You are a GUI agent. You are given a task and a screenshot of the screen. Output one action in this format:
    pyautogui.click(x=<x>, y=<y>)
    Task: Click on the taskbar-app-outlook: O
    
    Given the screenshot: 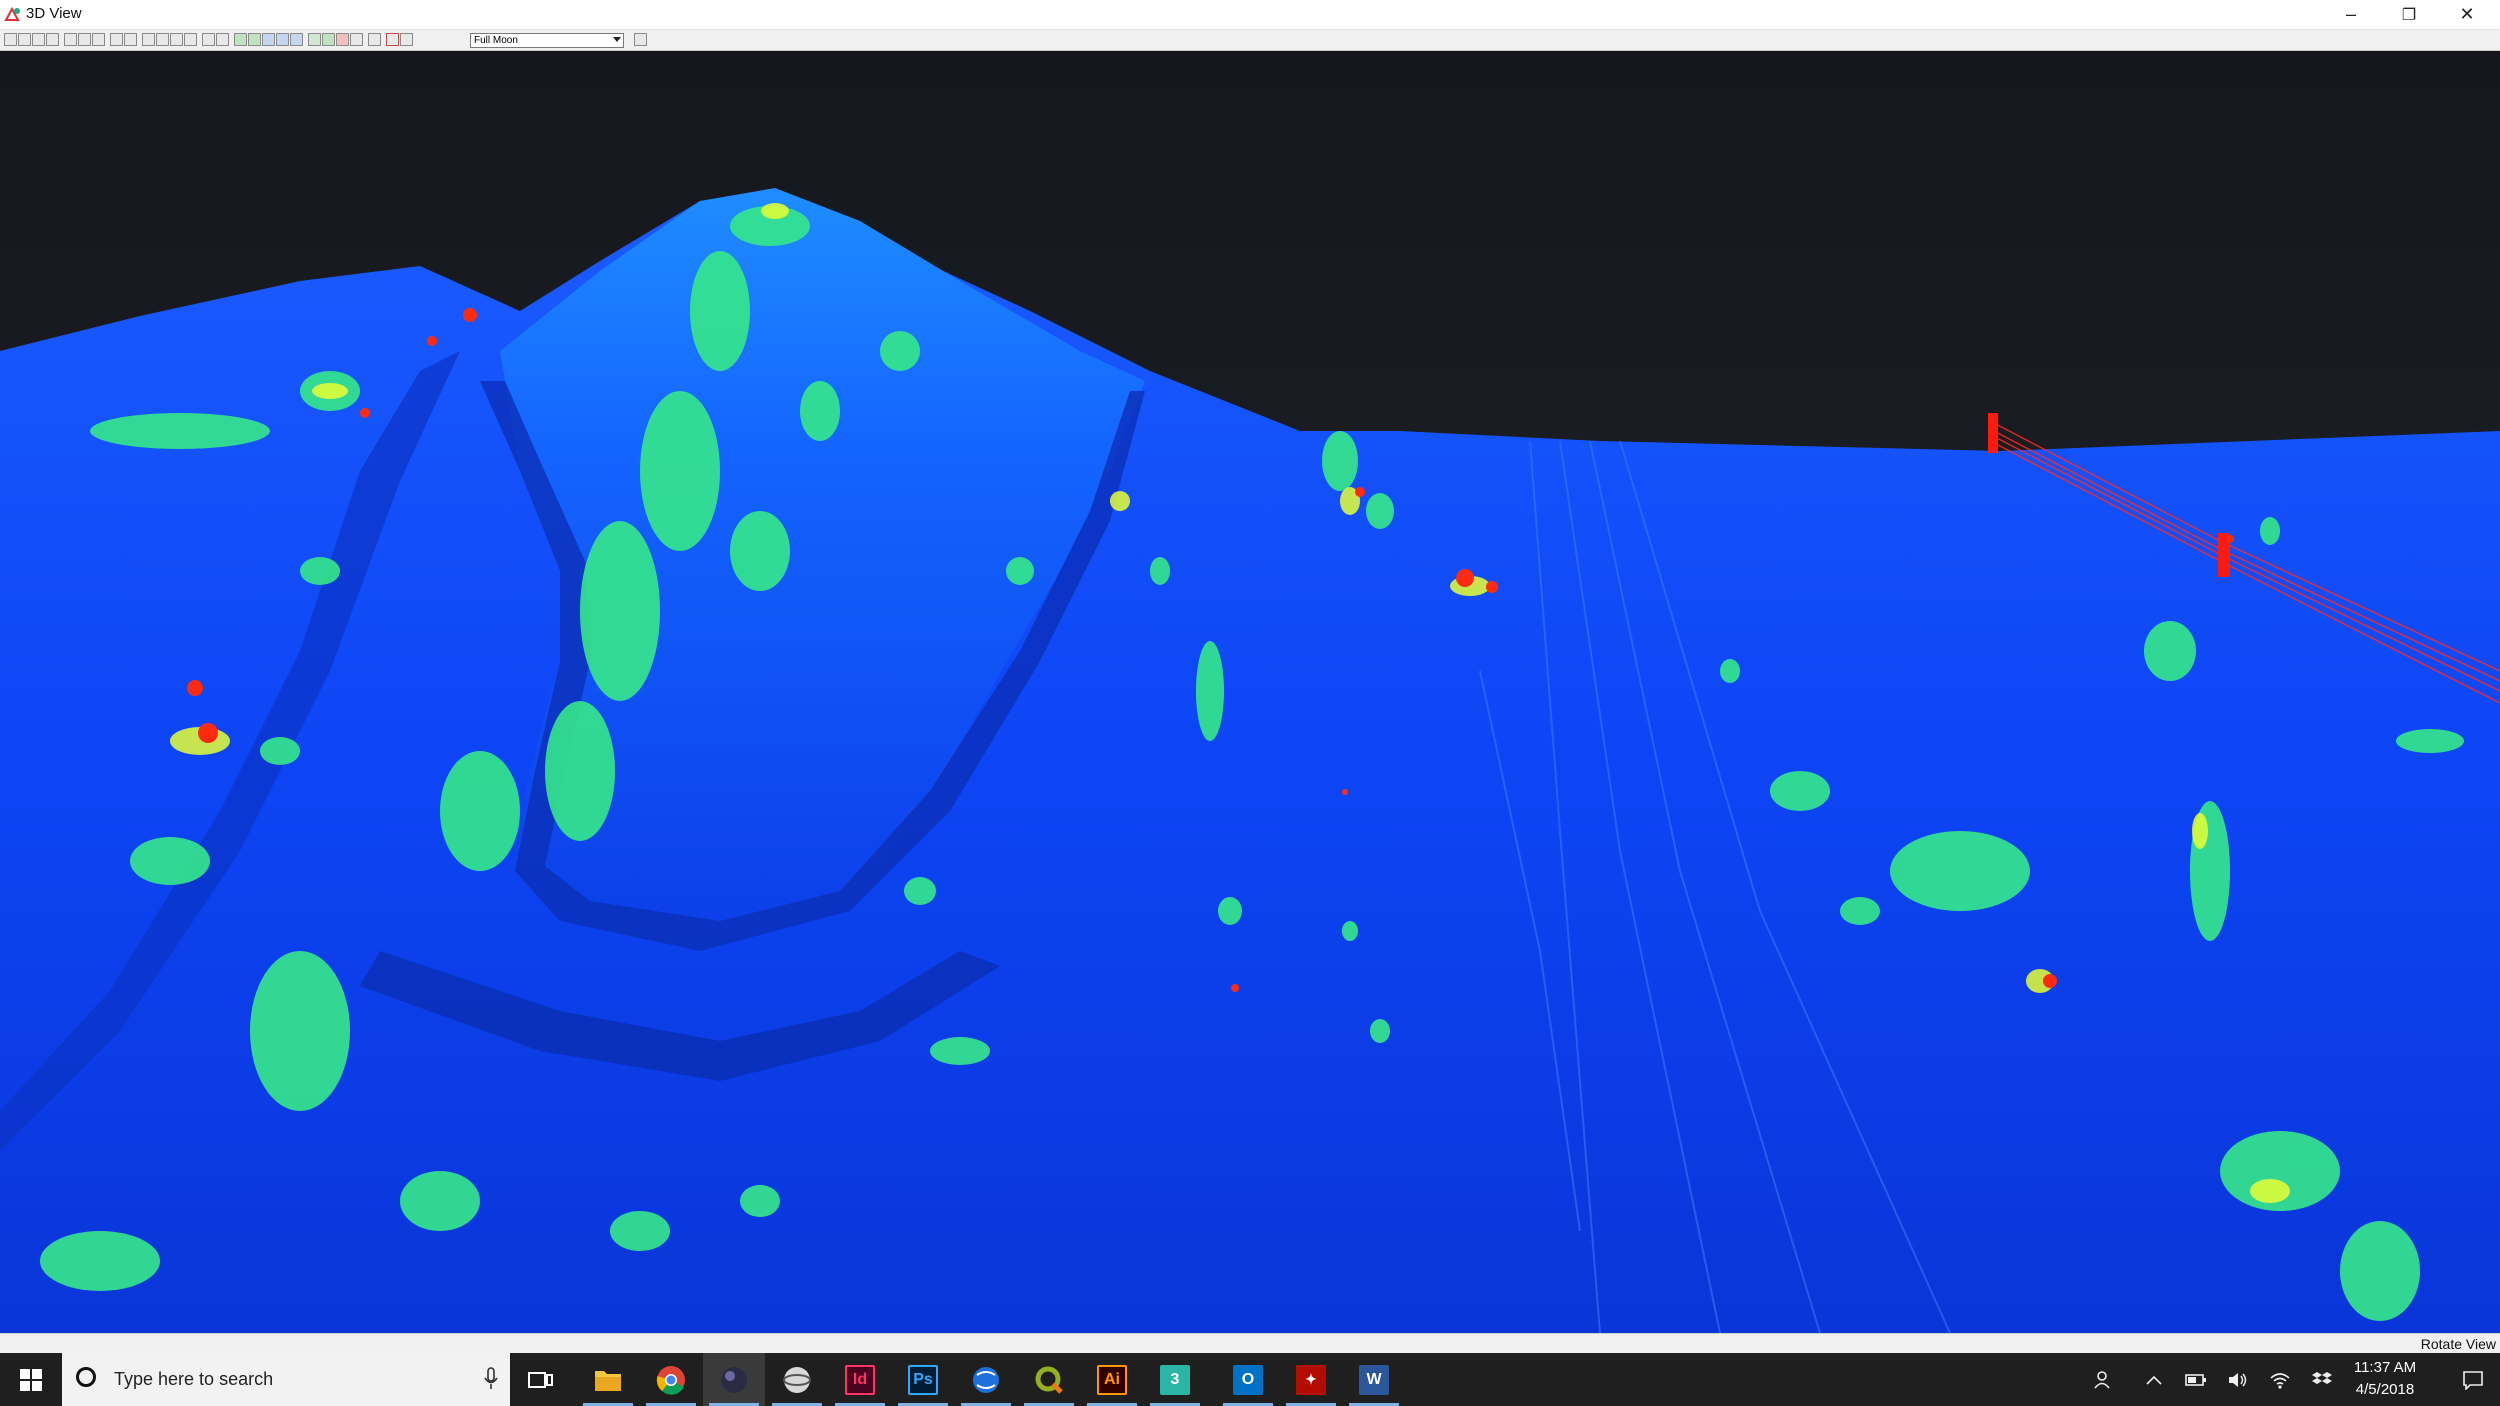 What is the action you would take?
    pyautogui.click(x=1248, y=1379)
    